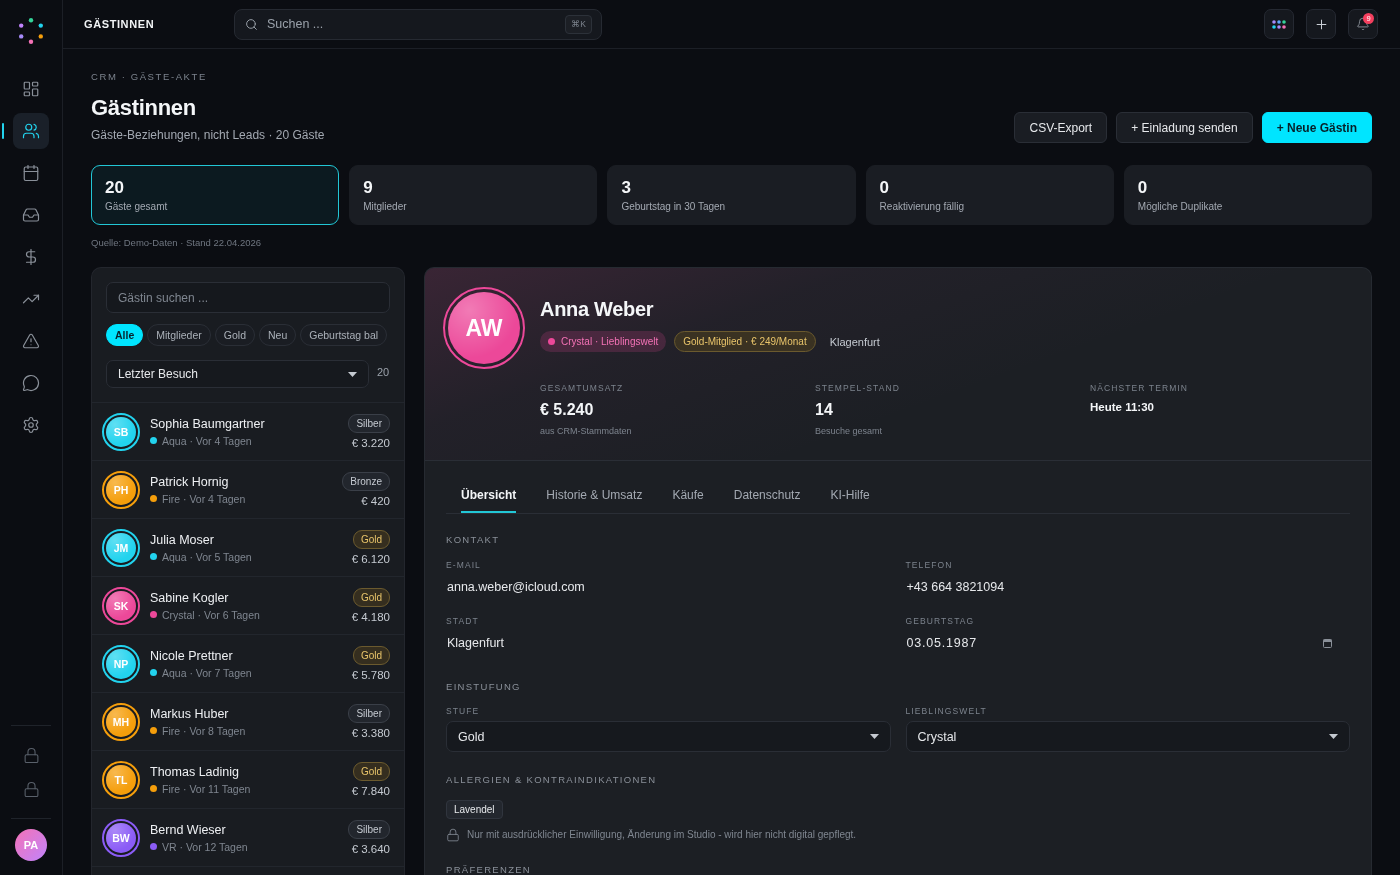 The image size is (1400, 875). Describe the element at coordinates (149, 77) in the screenshot. I see `breadcrumb: CRM · GÄSTE-AKTE` at that location.